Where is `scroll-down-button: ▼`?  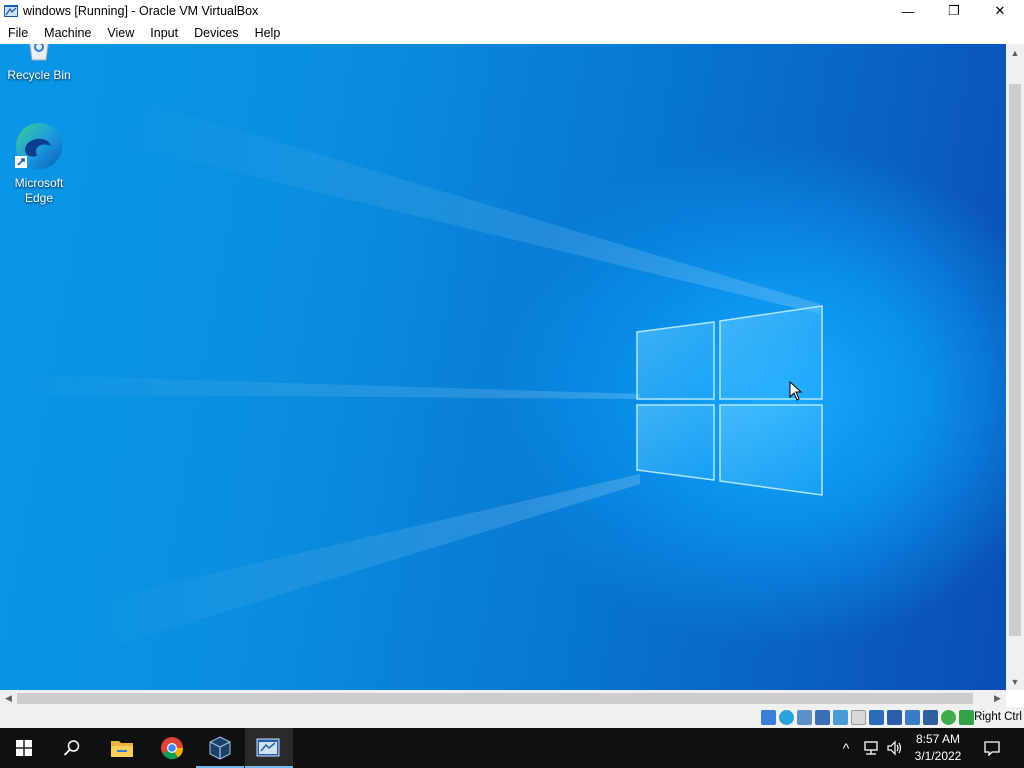 scroll-down-button: ▼ is located at coordinates (1015, 681).